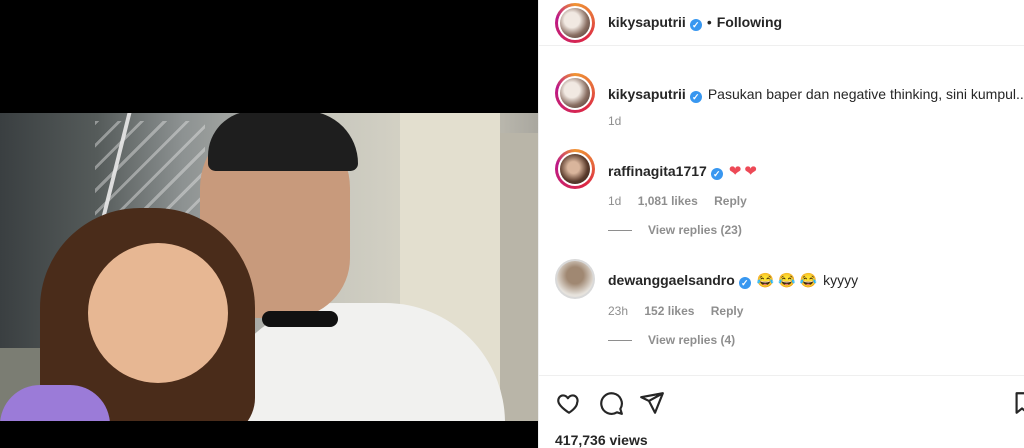  I want to click on author-avatar, so click(575, 23).